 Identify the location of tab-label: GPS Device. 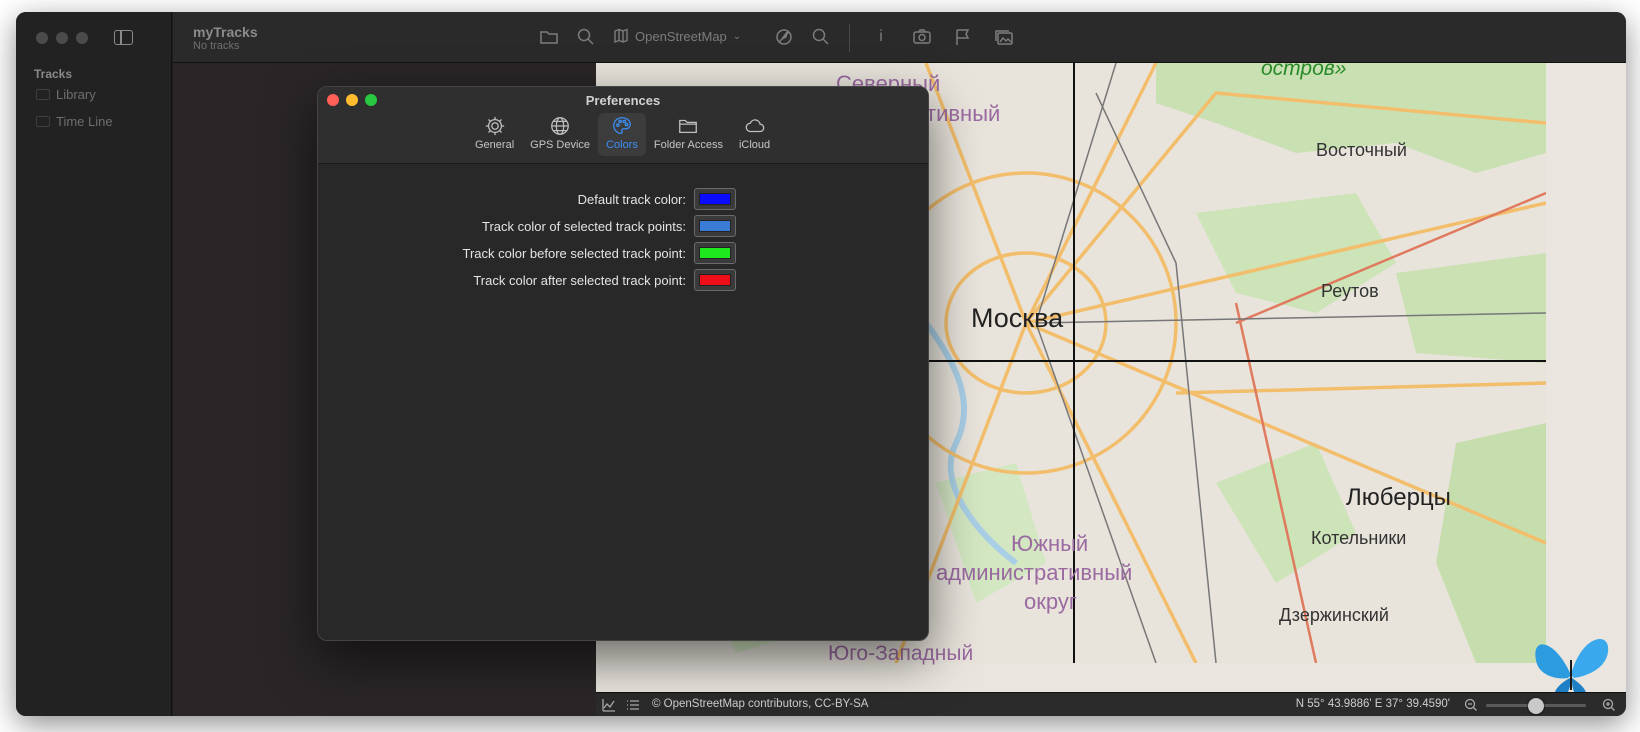
(560, 145).